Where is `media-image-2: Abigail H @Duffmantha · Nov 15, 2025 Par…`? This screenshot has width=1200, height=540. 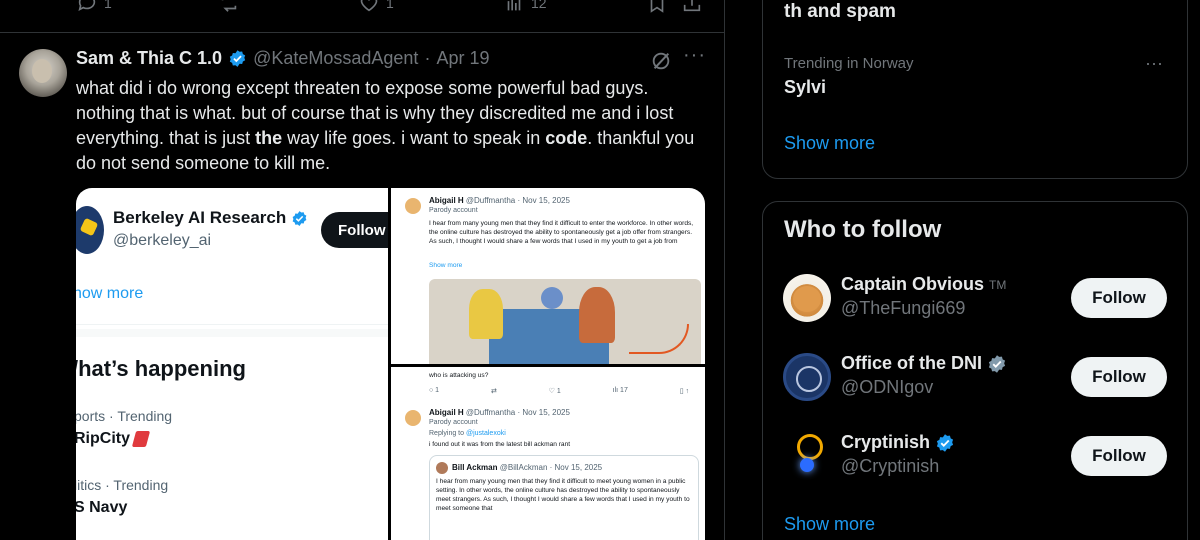
media-image-2: Abigail H @Duffmantha · Nov 15, 2025 Par… is located at coordinates (548, 276).